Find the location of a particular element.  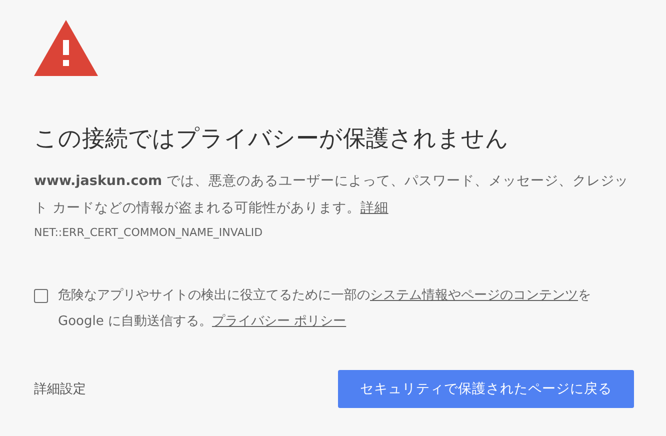

checkbox-label: 危険なアプリやサイトの検出に役立てるために一部のシステム情報やページのコンテンツ を Google に自動送信する。プライバシー ポリシー is located at coordinates (325, 309).